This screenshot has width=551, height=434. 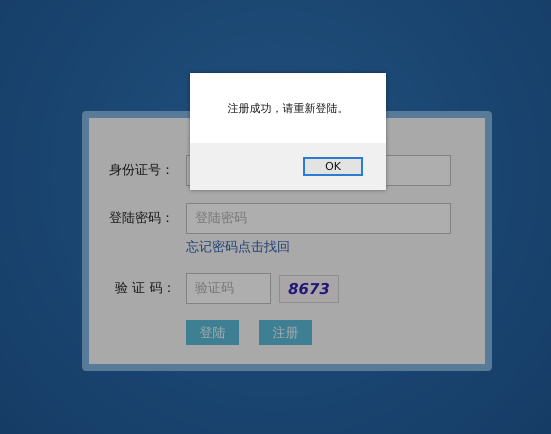 I want to click on field-label: 登陆密码：, so click(x=141, y=218).